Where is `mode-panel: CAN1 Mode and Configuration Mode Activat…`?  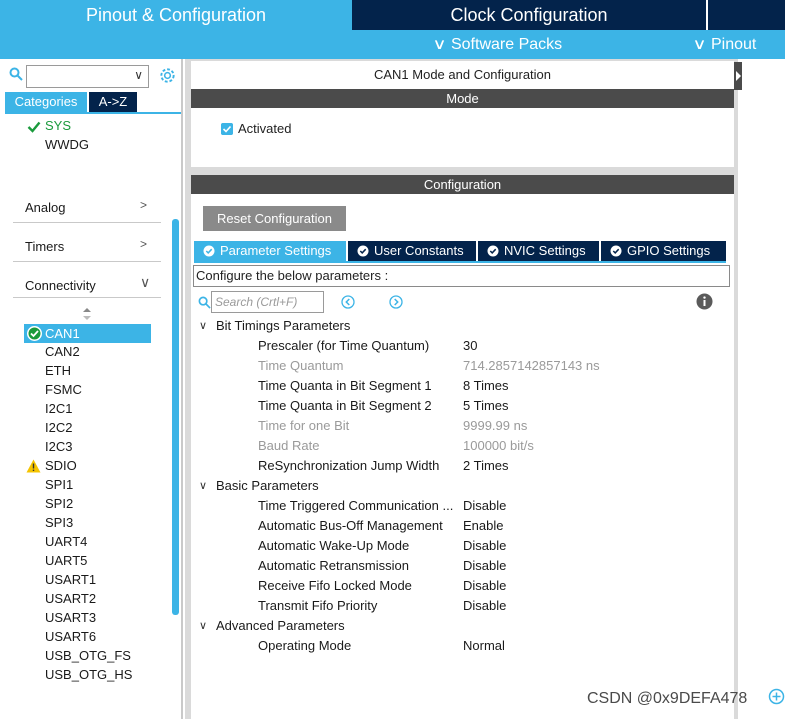 mode-panel: CAN1 Mode and Configuration Mode Activat… is located at coordinates (462, 114).